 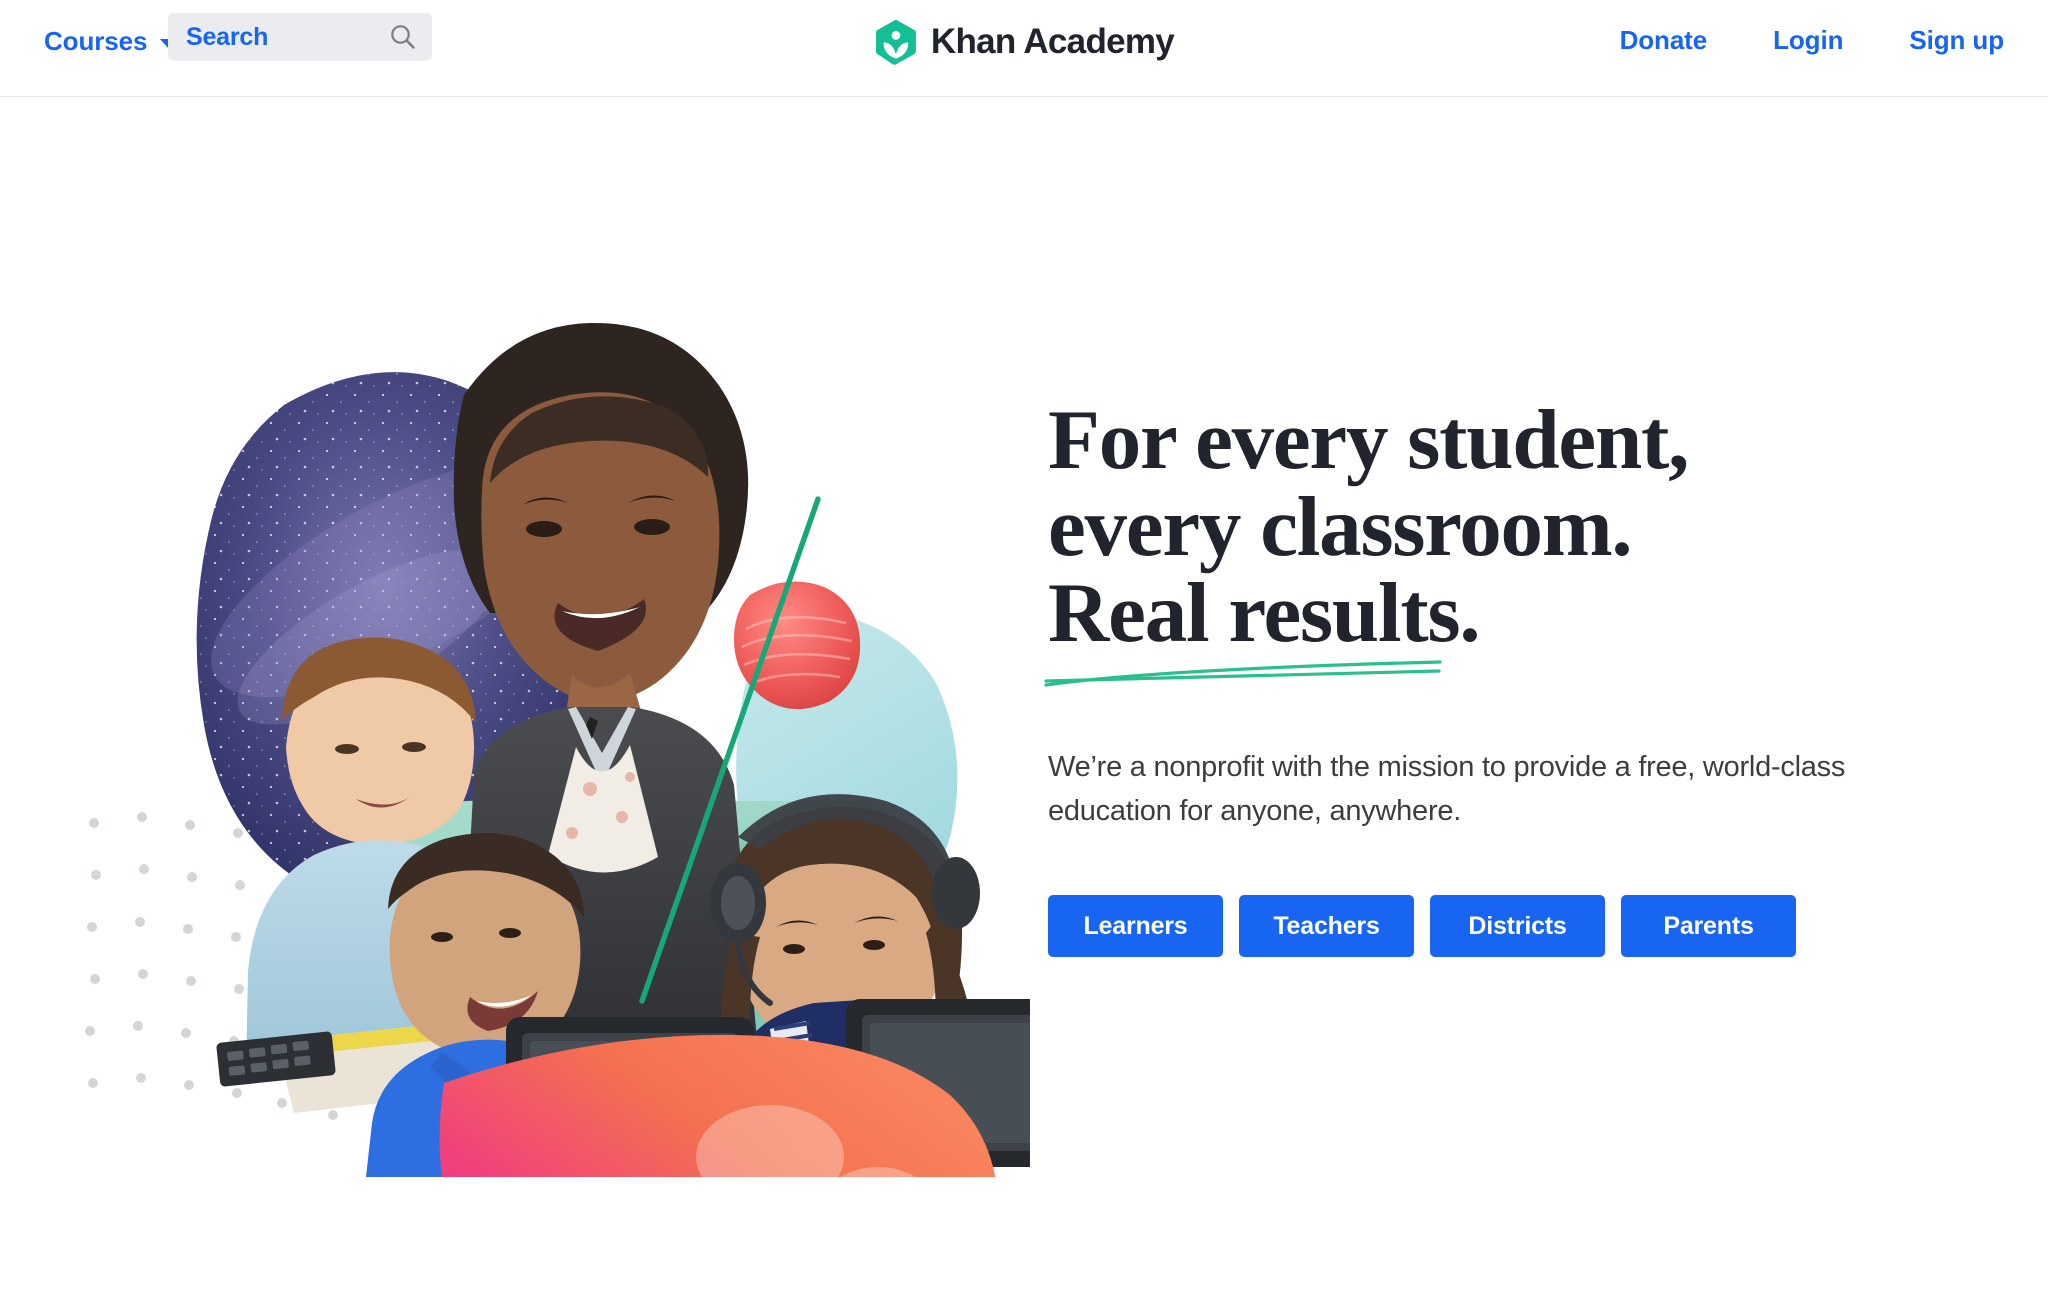 What do you see at coordinates (1708, 926) in the screenshot?
I see `parents-button: Parents` at bounding box center [1708, 926].